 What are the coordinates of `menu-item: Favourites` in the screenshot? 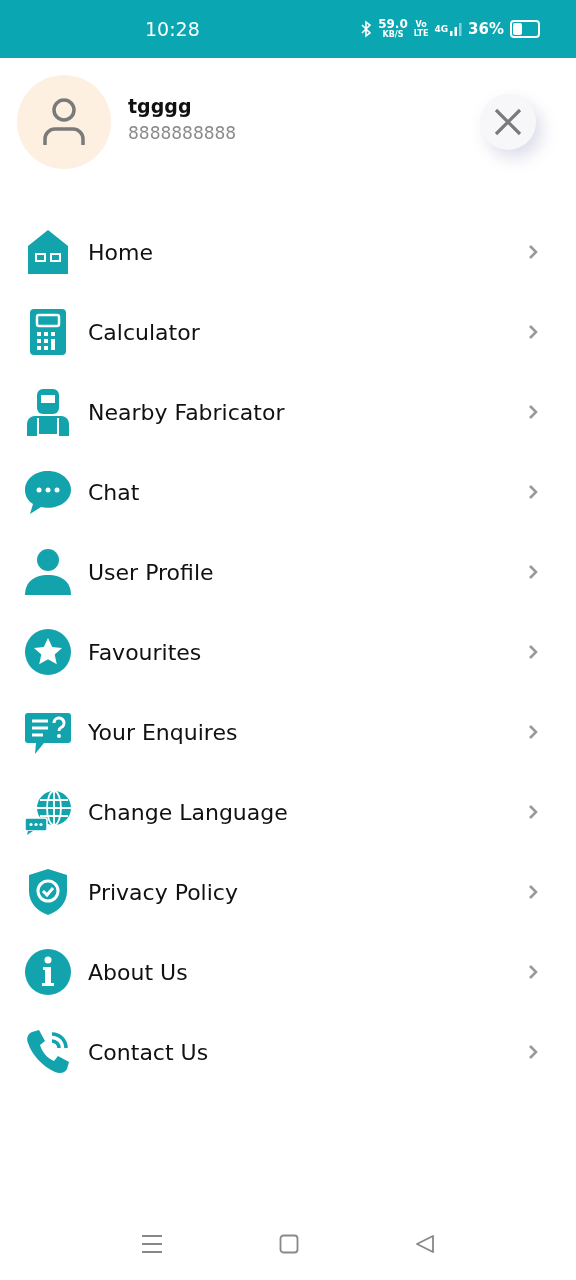 It's located at (288, 652).